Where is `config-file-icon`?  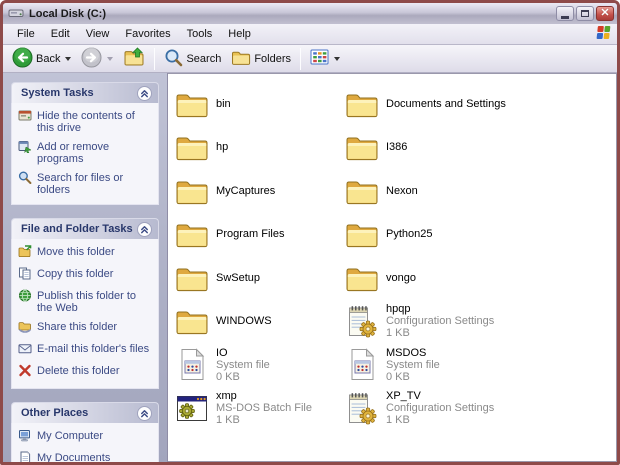
config-file-icon is located at coordinates (362, 321).